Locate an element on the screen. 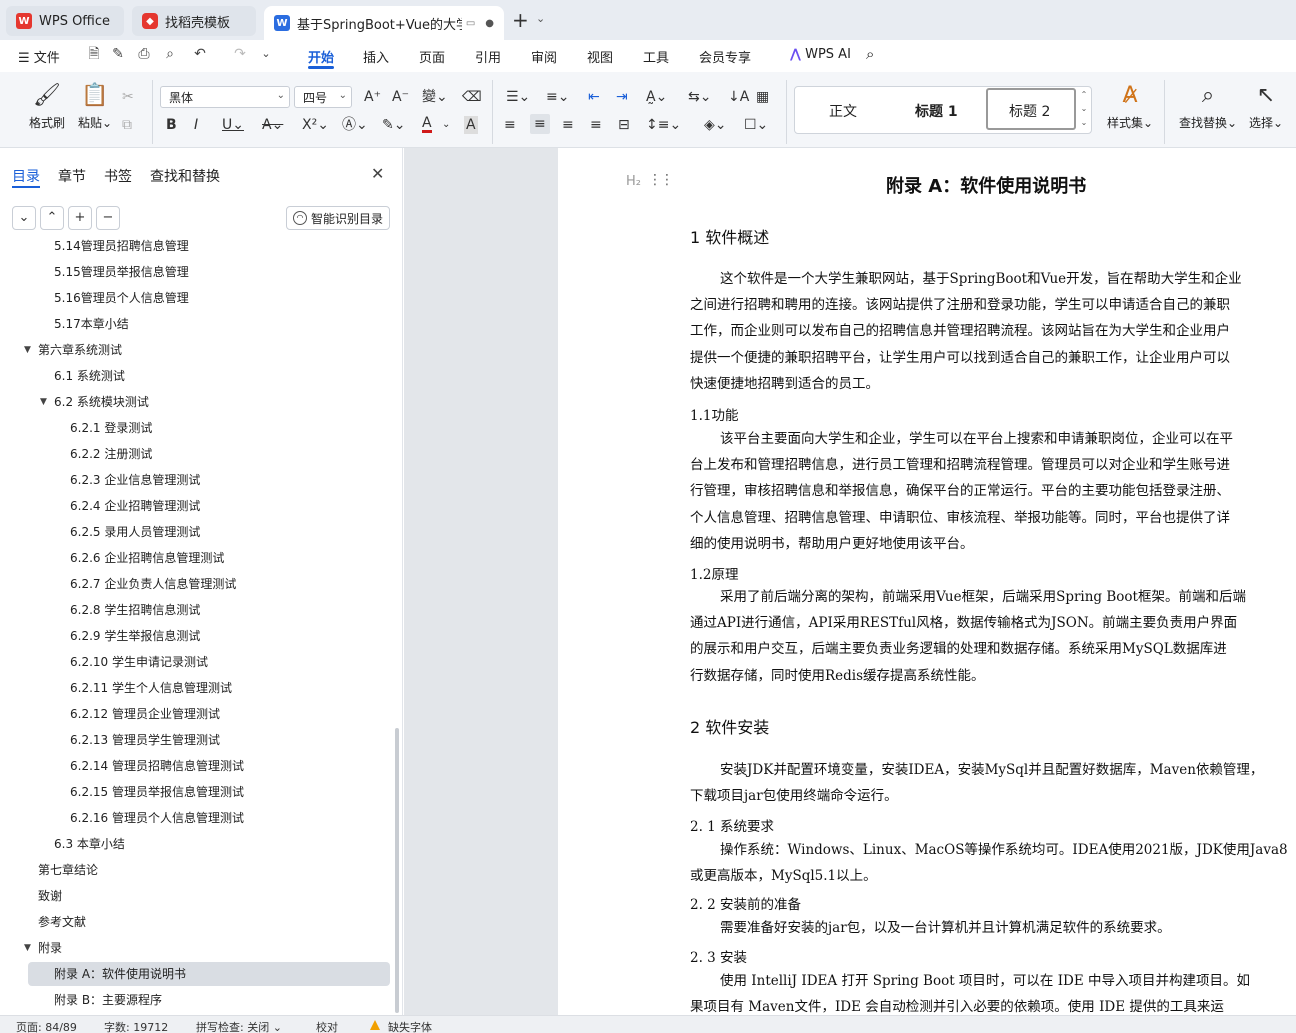  word-count: 字数: 19712 is located at coordinates (136, 1026).